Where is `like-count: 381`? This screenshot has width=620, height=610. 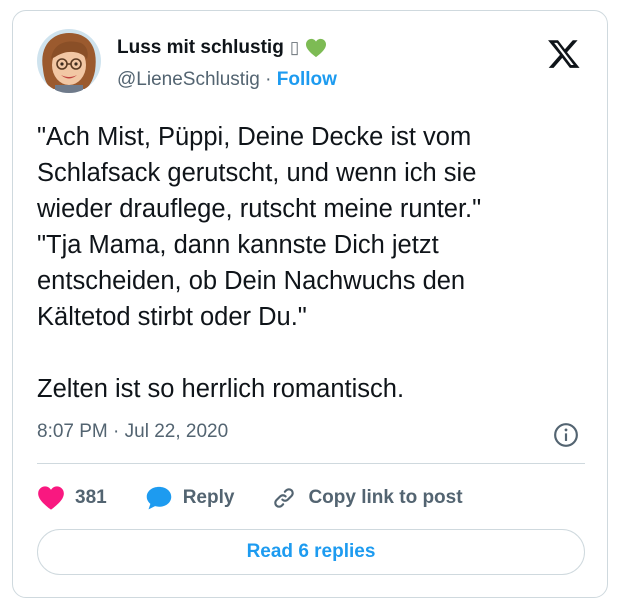
like-count: 381 is located at coordinates (91, 497).